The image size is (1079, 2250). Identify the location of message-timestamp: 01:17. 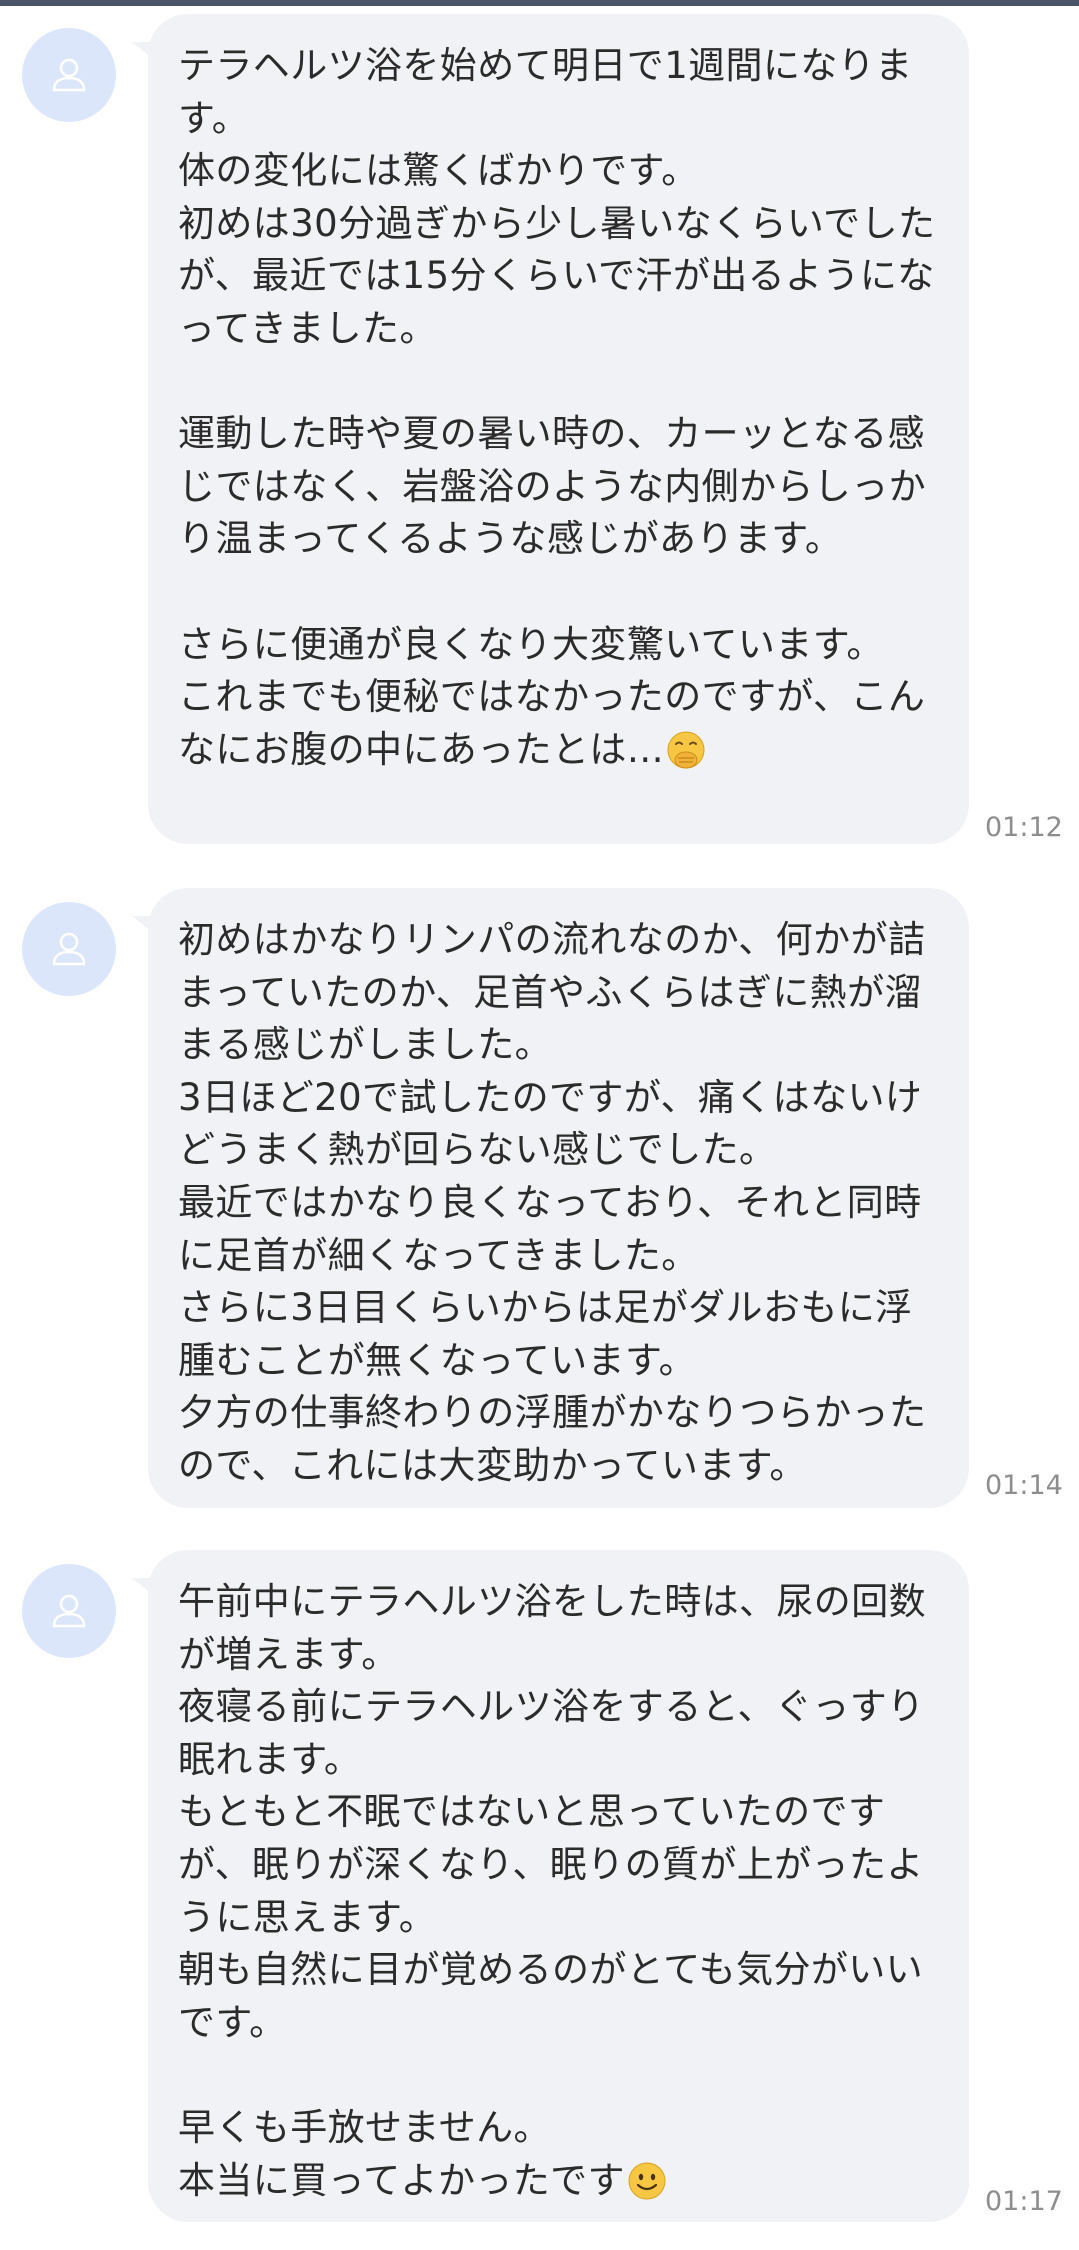
(1024, 2201).